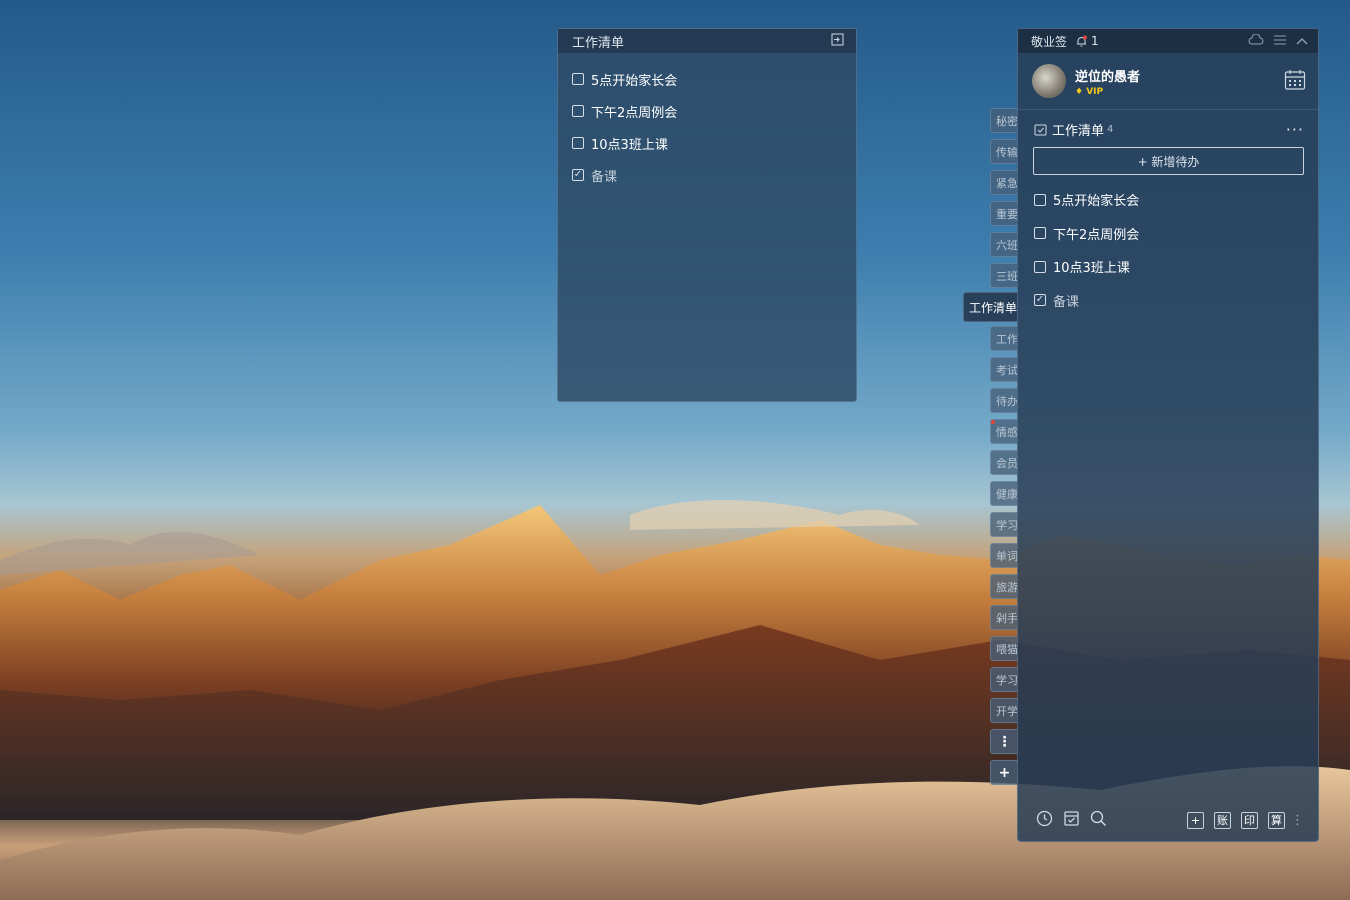  What do you see at coordinates (1168, 81) in the screenshot?
I see `user-row: 逆位的愚者 ♦ VIP` at bounding box center [1168, 81].